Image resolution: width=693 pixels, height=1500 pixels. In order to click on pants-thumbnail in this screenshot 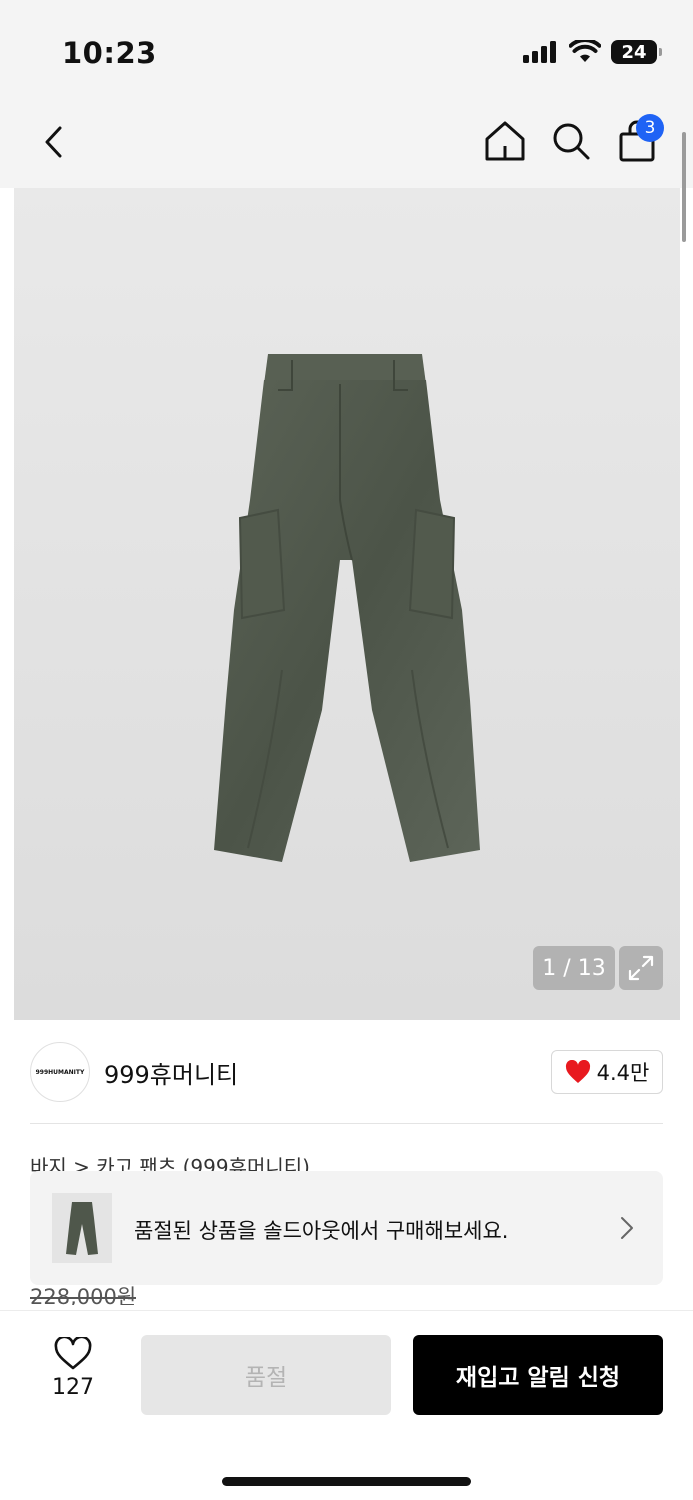, I will do `click(82, 1228)`.